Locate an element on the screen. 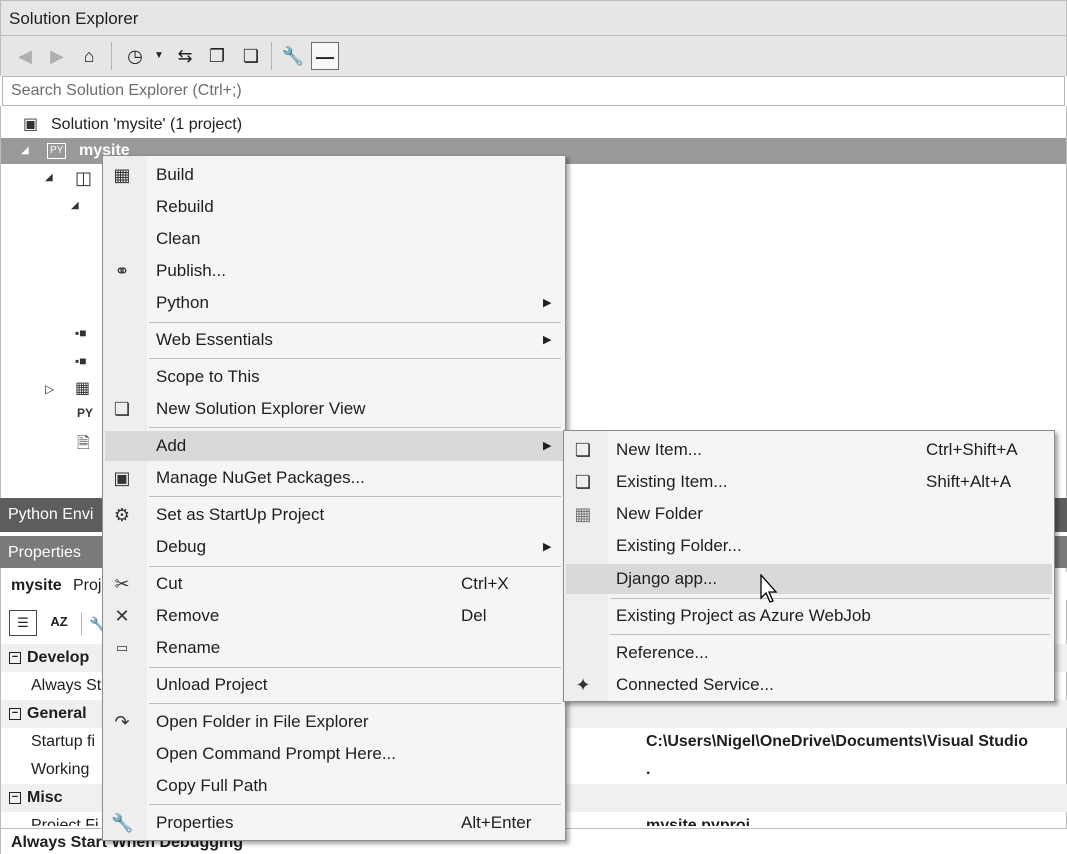 This screenshot has height=854, width=1067. menu-item-clean: Clean is located at coordinates (334, 239).